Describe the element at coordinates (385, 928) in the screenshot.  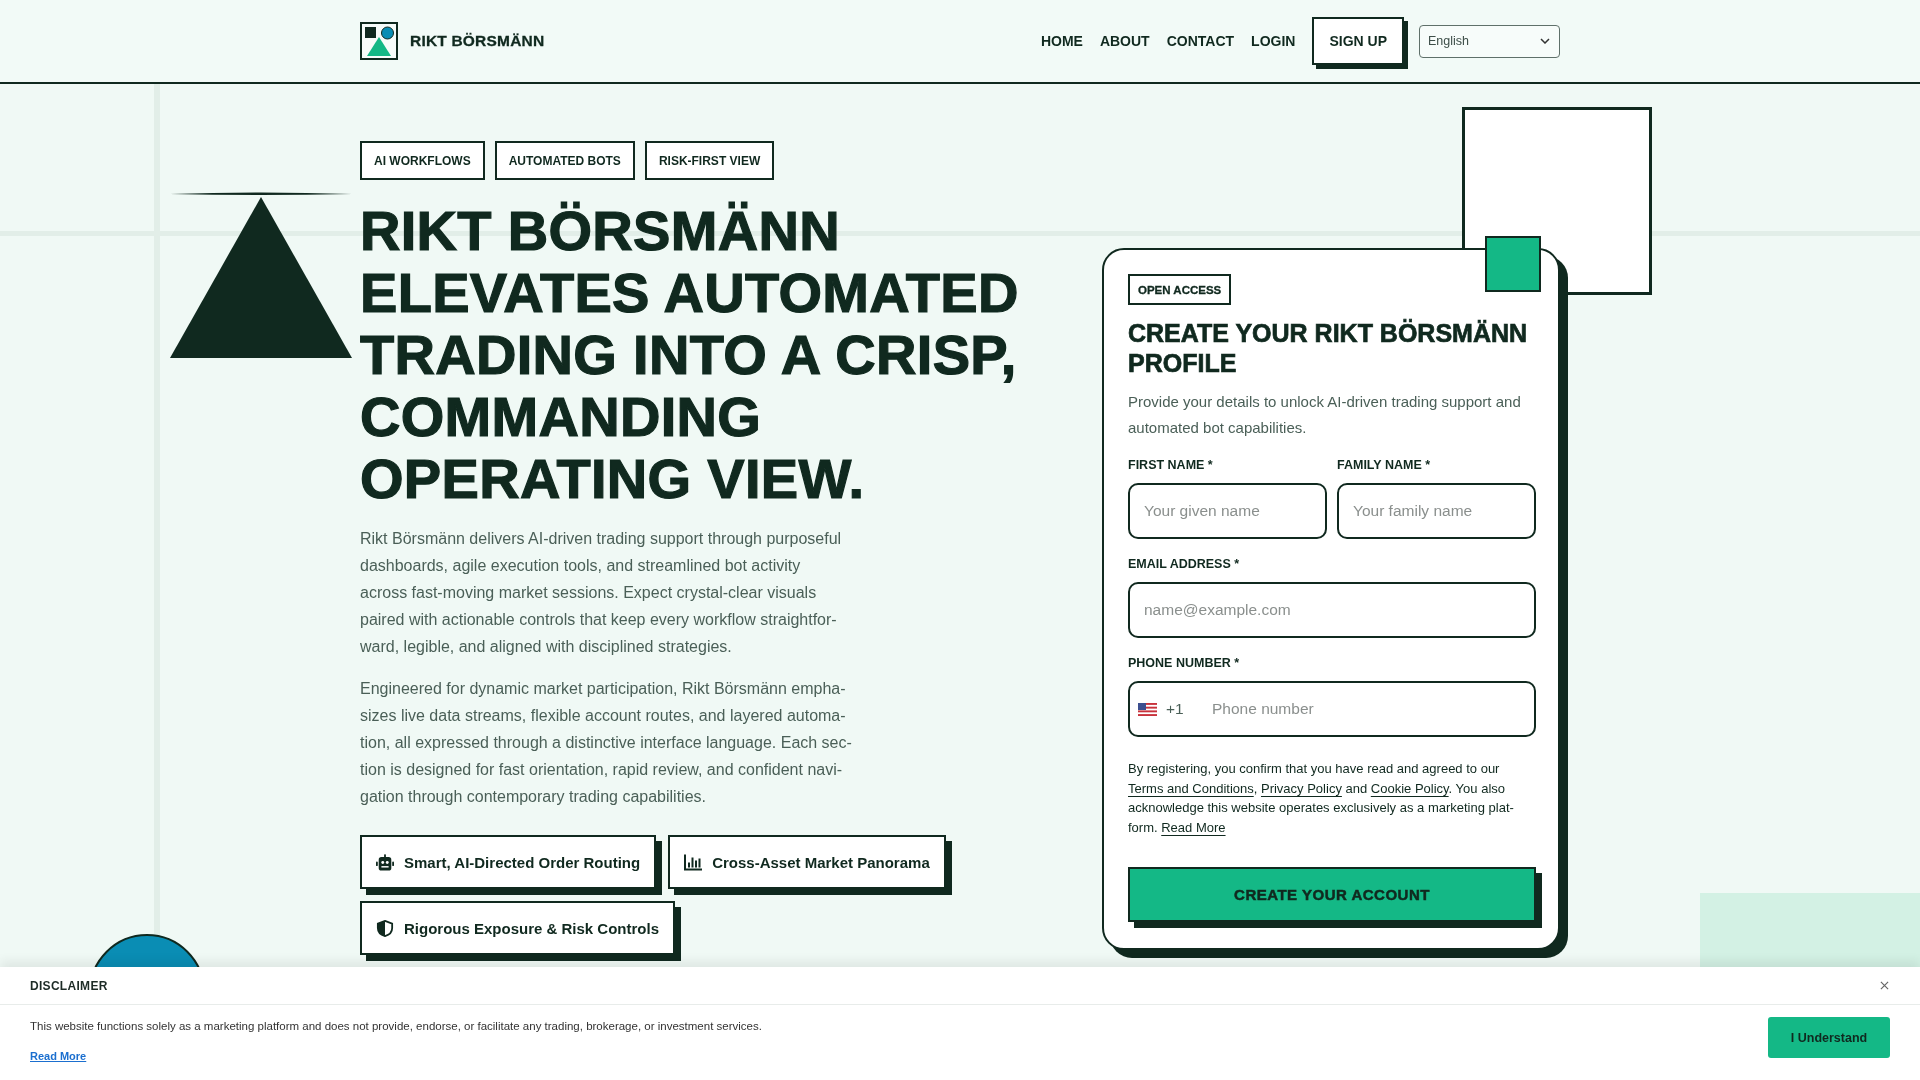
I see `shield-icon` at that location.